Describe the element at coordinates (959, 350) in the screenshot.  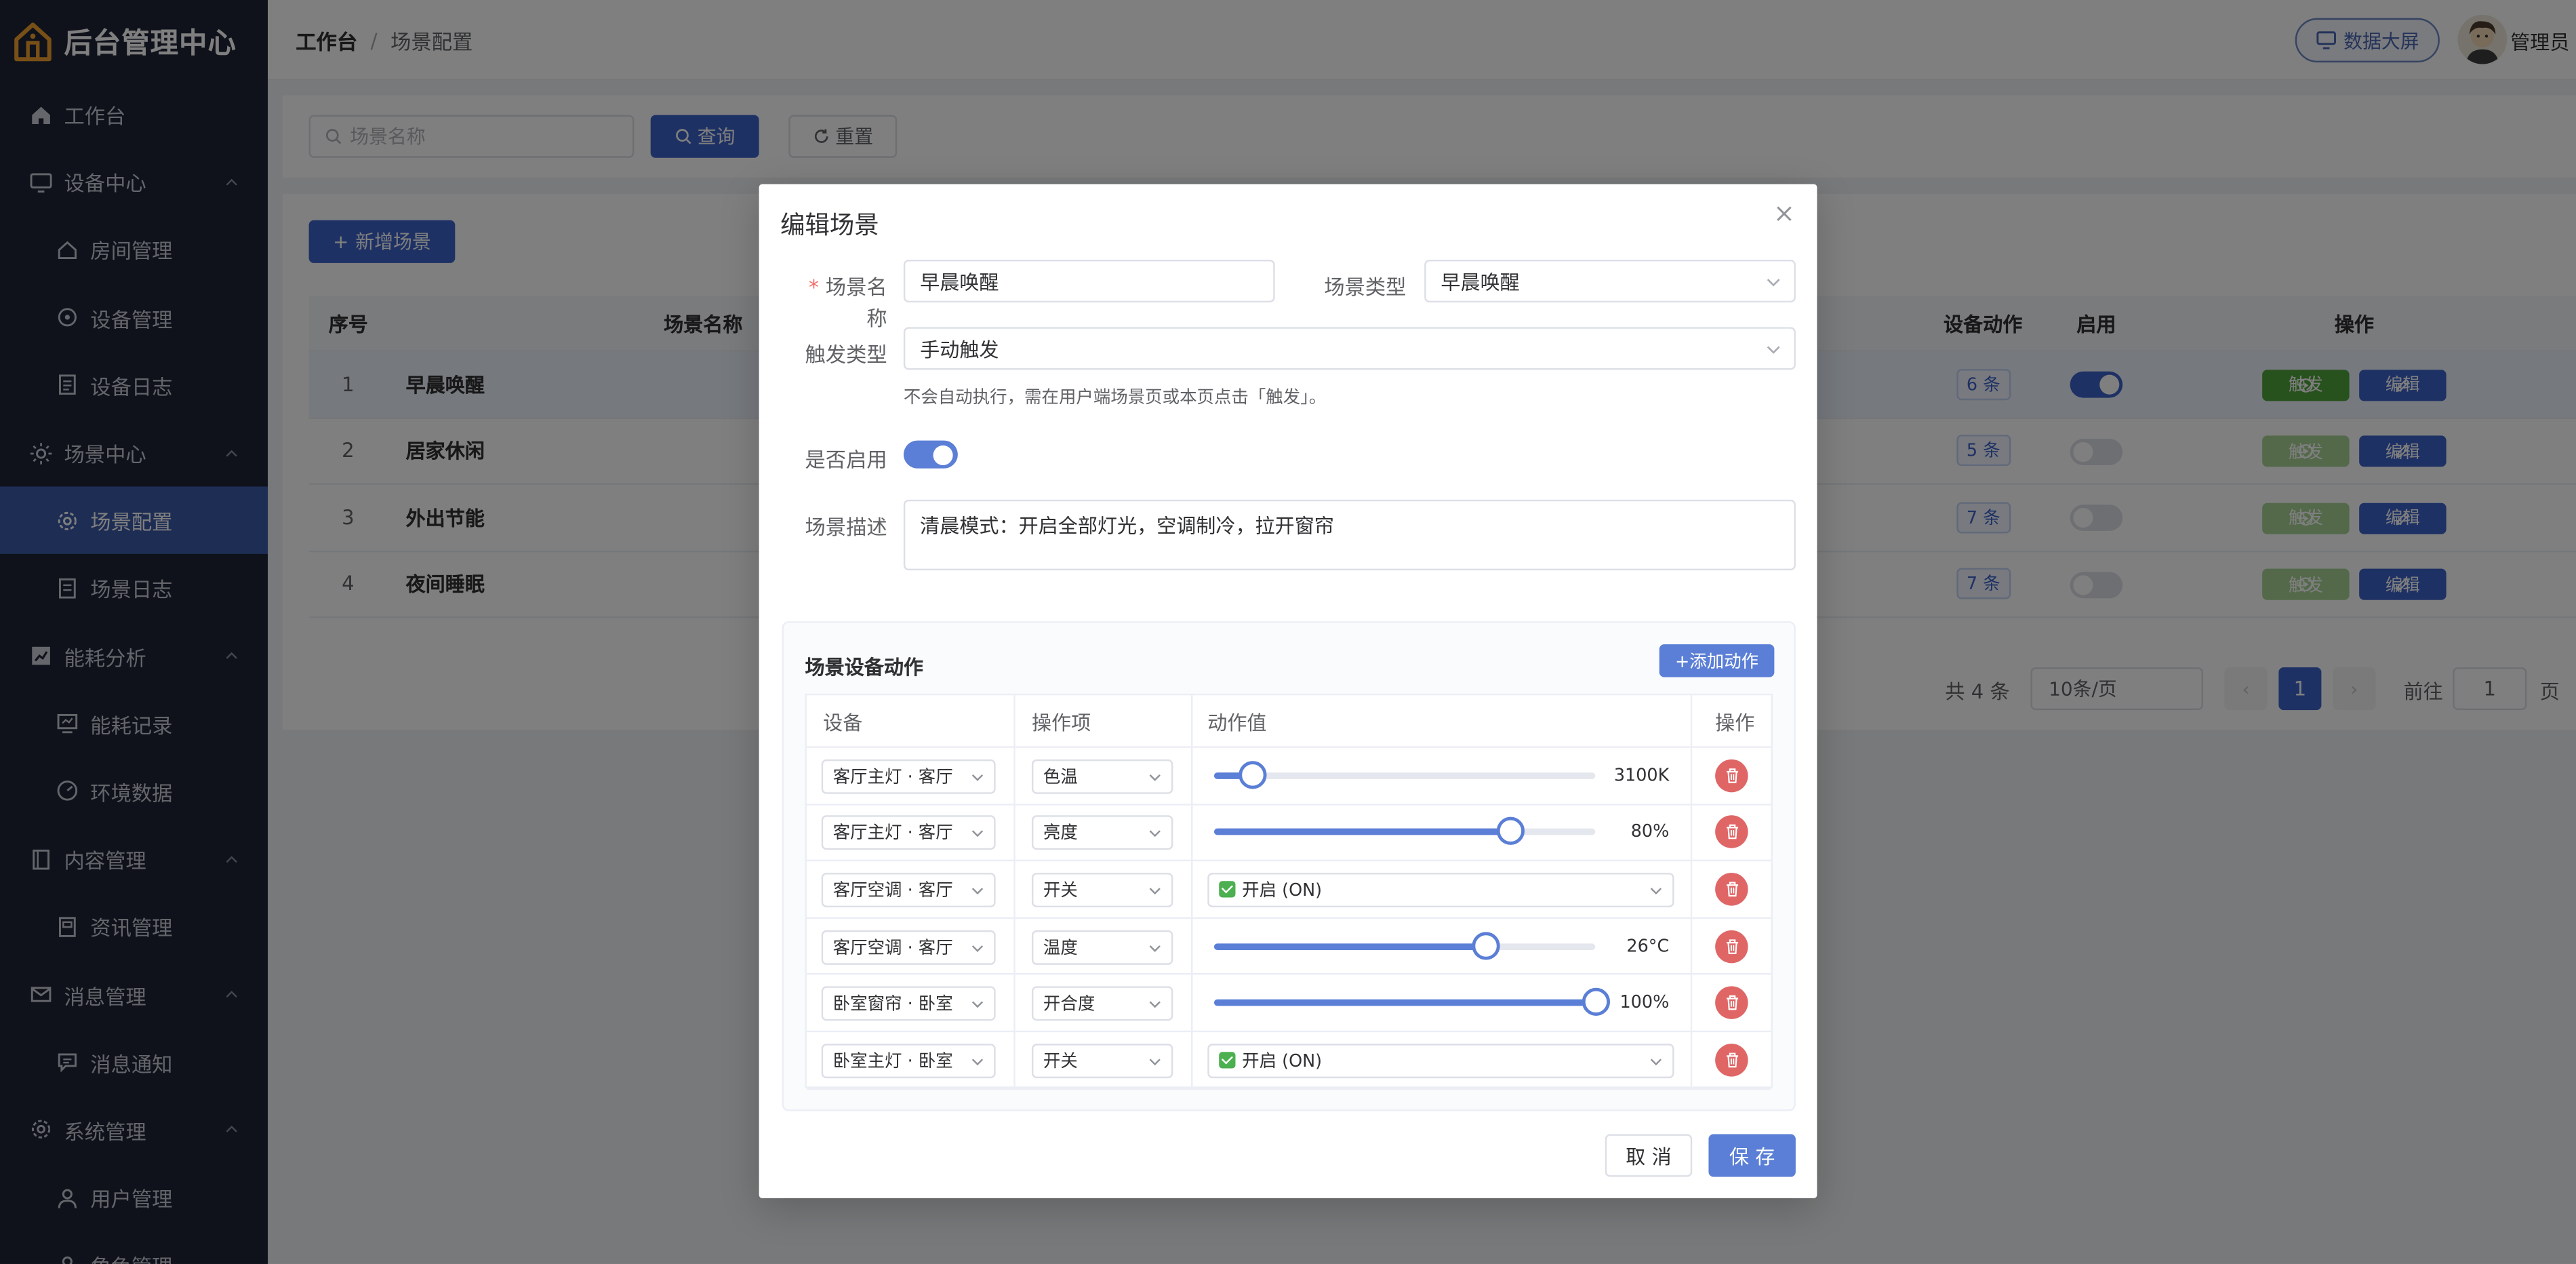
I see `trigger-type-value: 手动触发` at that location.